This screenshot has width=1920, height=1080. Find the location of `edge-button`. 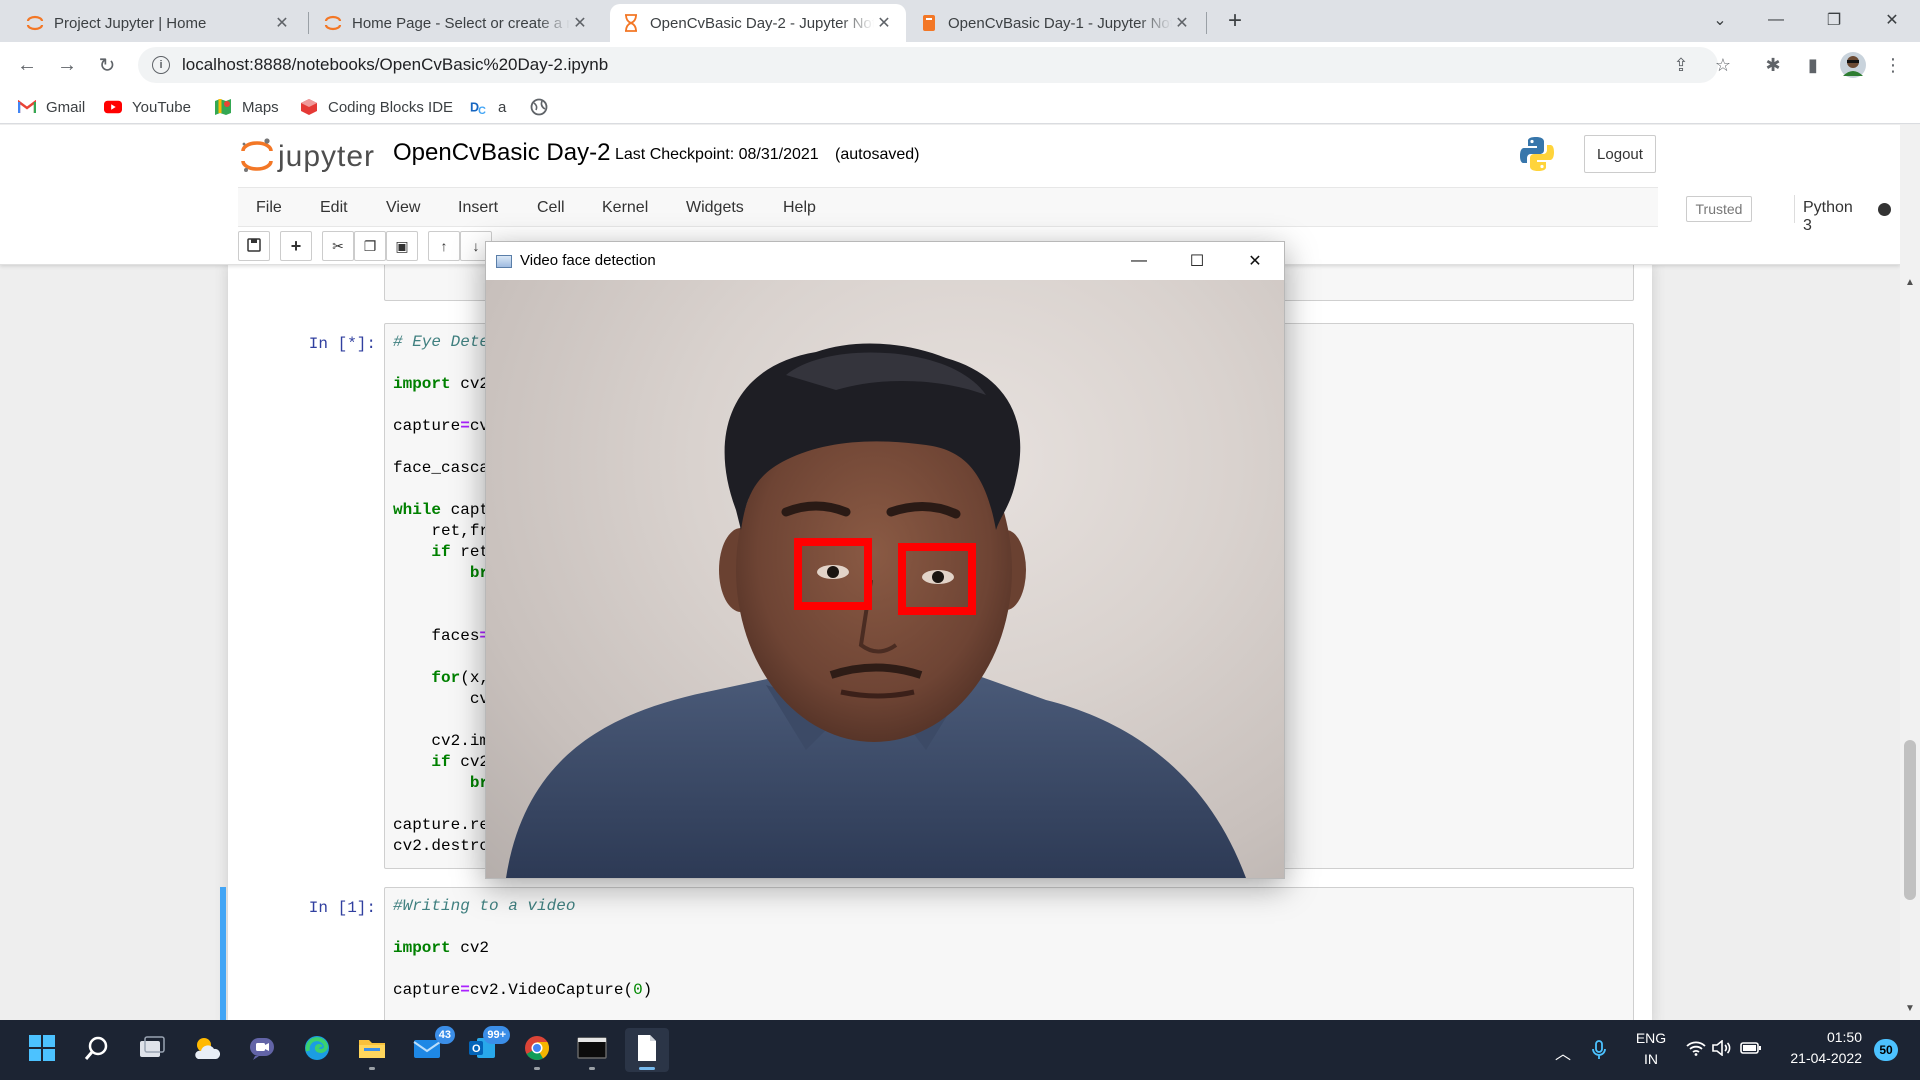

edge-button is located at coordinates (317, 1050).